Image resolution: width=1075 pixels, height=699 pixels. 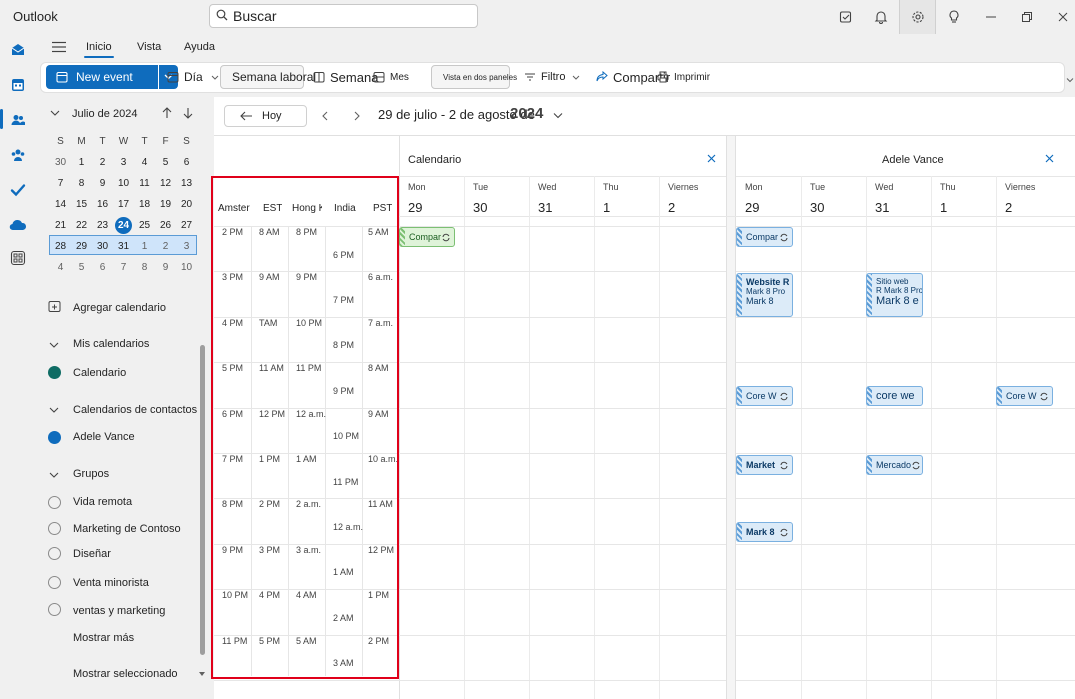 I want to click on new-event-button: New event, so click(x=102, y=77).